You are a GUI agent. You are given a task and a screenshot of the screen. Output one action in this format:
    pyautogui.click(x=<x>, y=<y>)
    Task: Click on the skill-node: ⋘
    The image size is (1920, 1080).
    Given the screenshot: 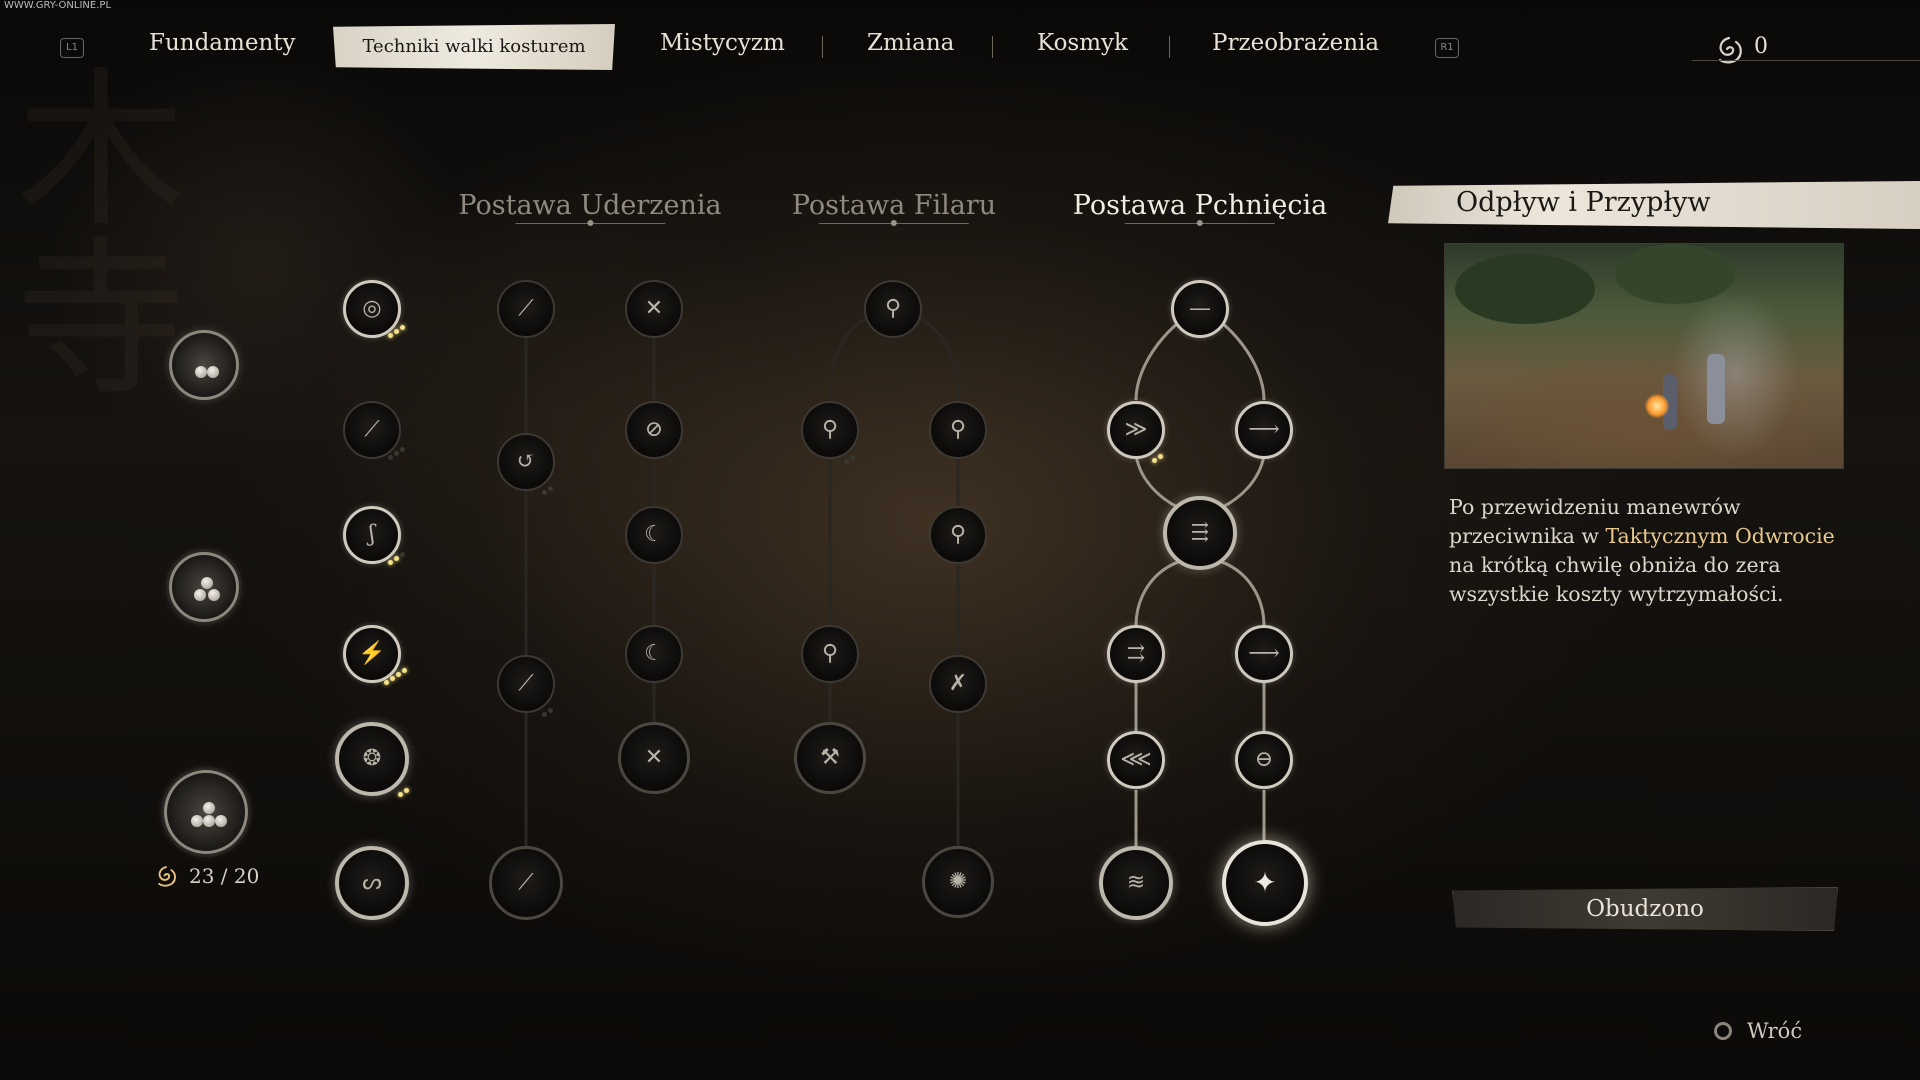 What is the action you would take?
    pyautogui.click(x=1136, y=760)
    